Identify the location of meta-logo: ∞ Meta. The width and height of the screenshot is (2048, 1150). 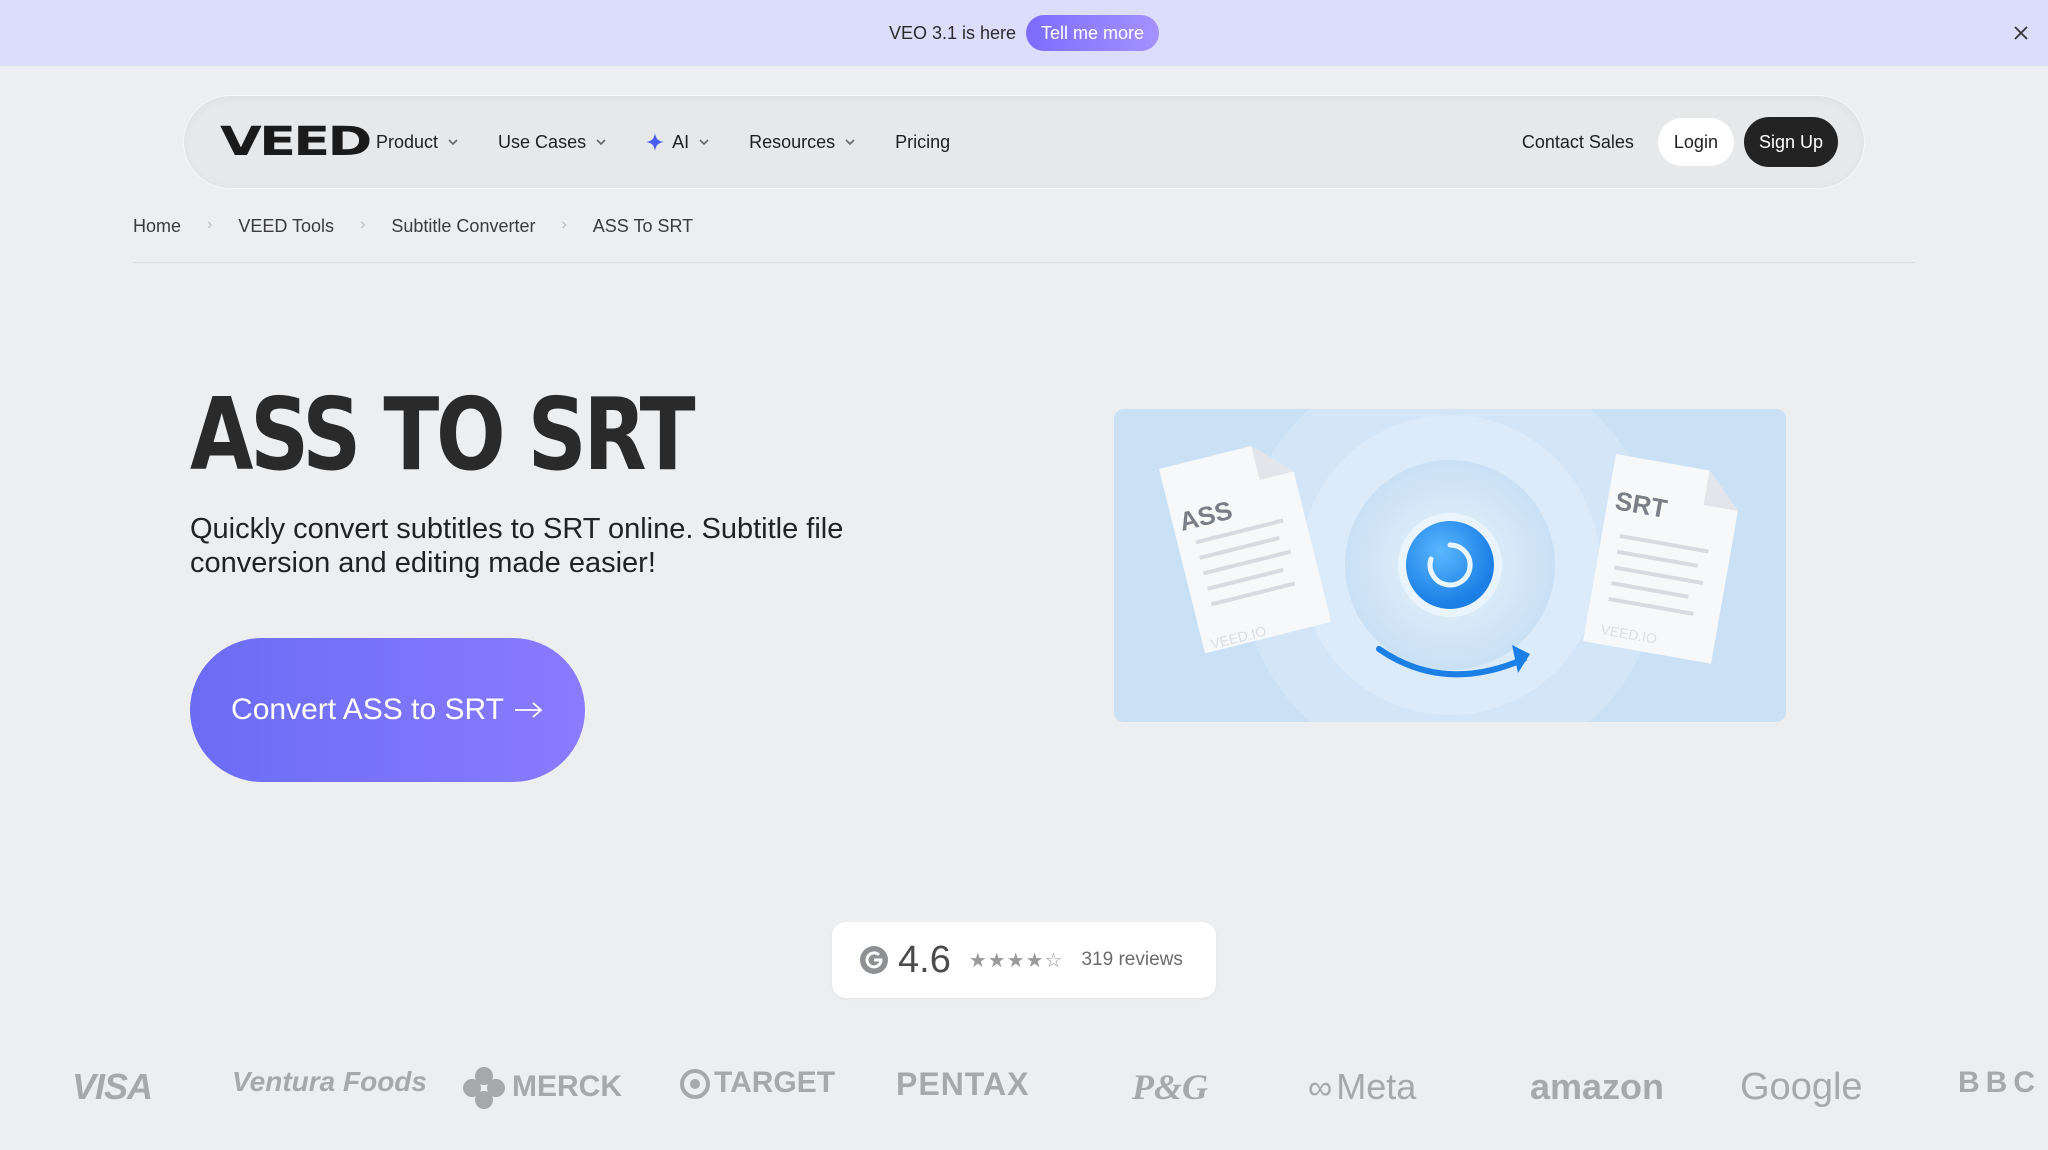
(1362, 1087).